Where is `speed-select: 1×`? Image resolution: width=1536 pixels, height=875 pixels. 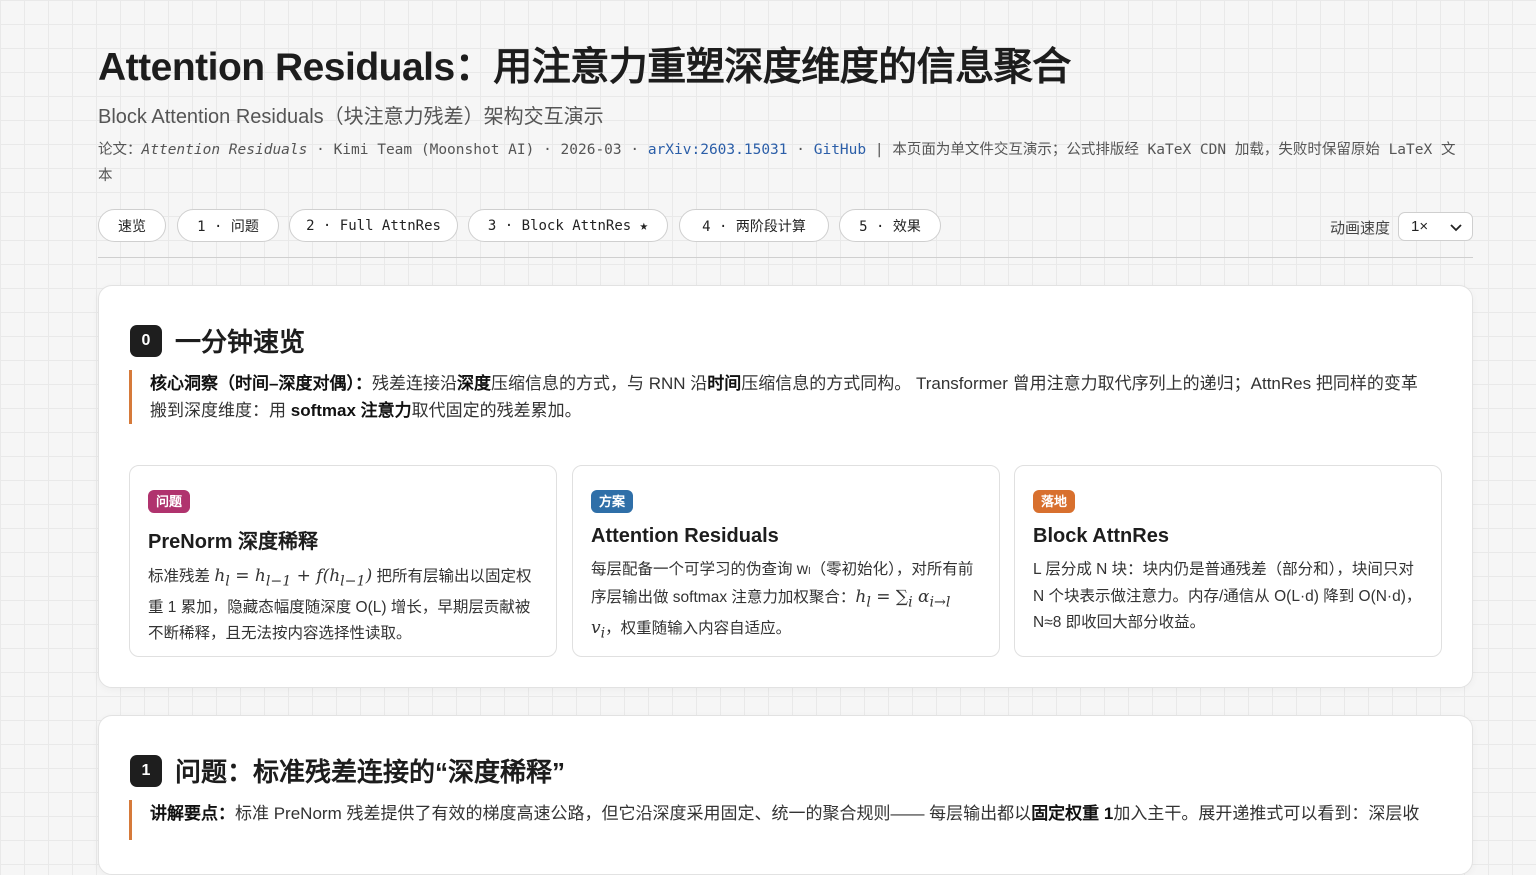 speed-select: 1× is located at coordinates (1435, 226).